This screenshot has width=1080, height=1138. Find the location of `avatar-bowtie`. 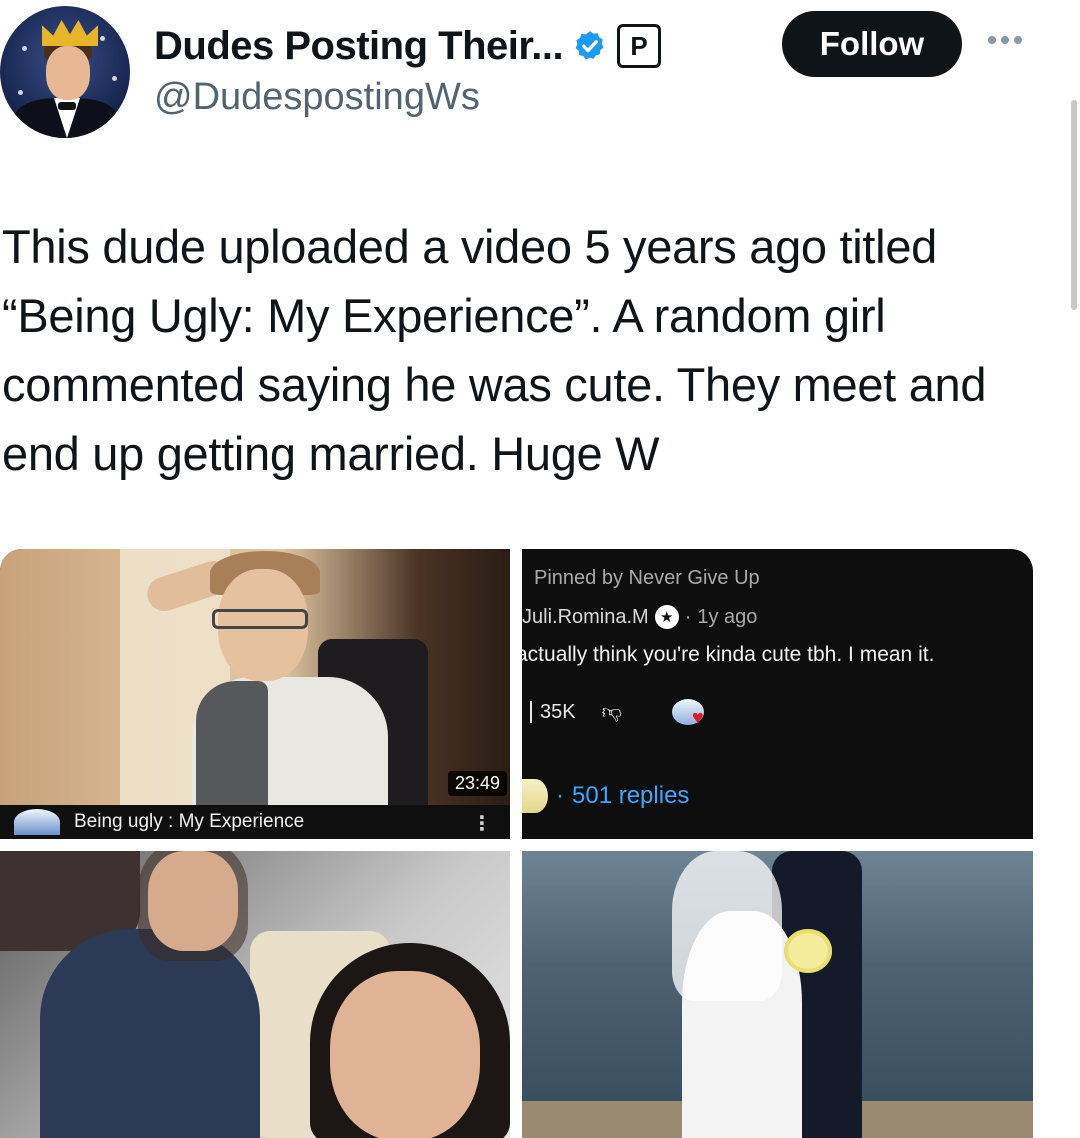

avatar-bowtie is located at coordinates (67, 106).